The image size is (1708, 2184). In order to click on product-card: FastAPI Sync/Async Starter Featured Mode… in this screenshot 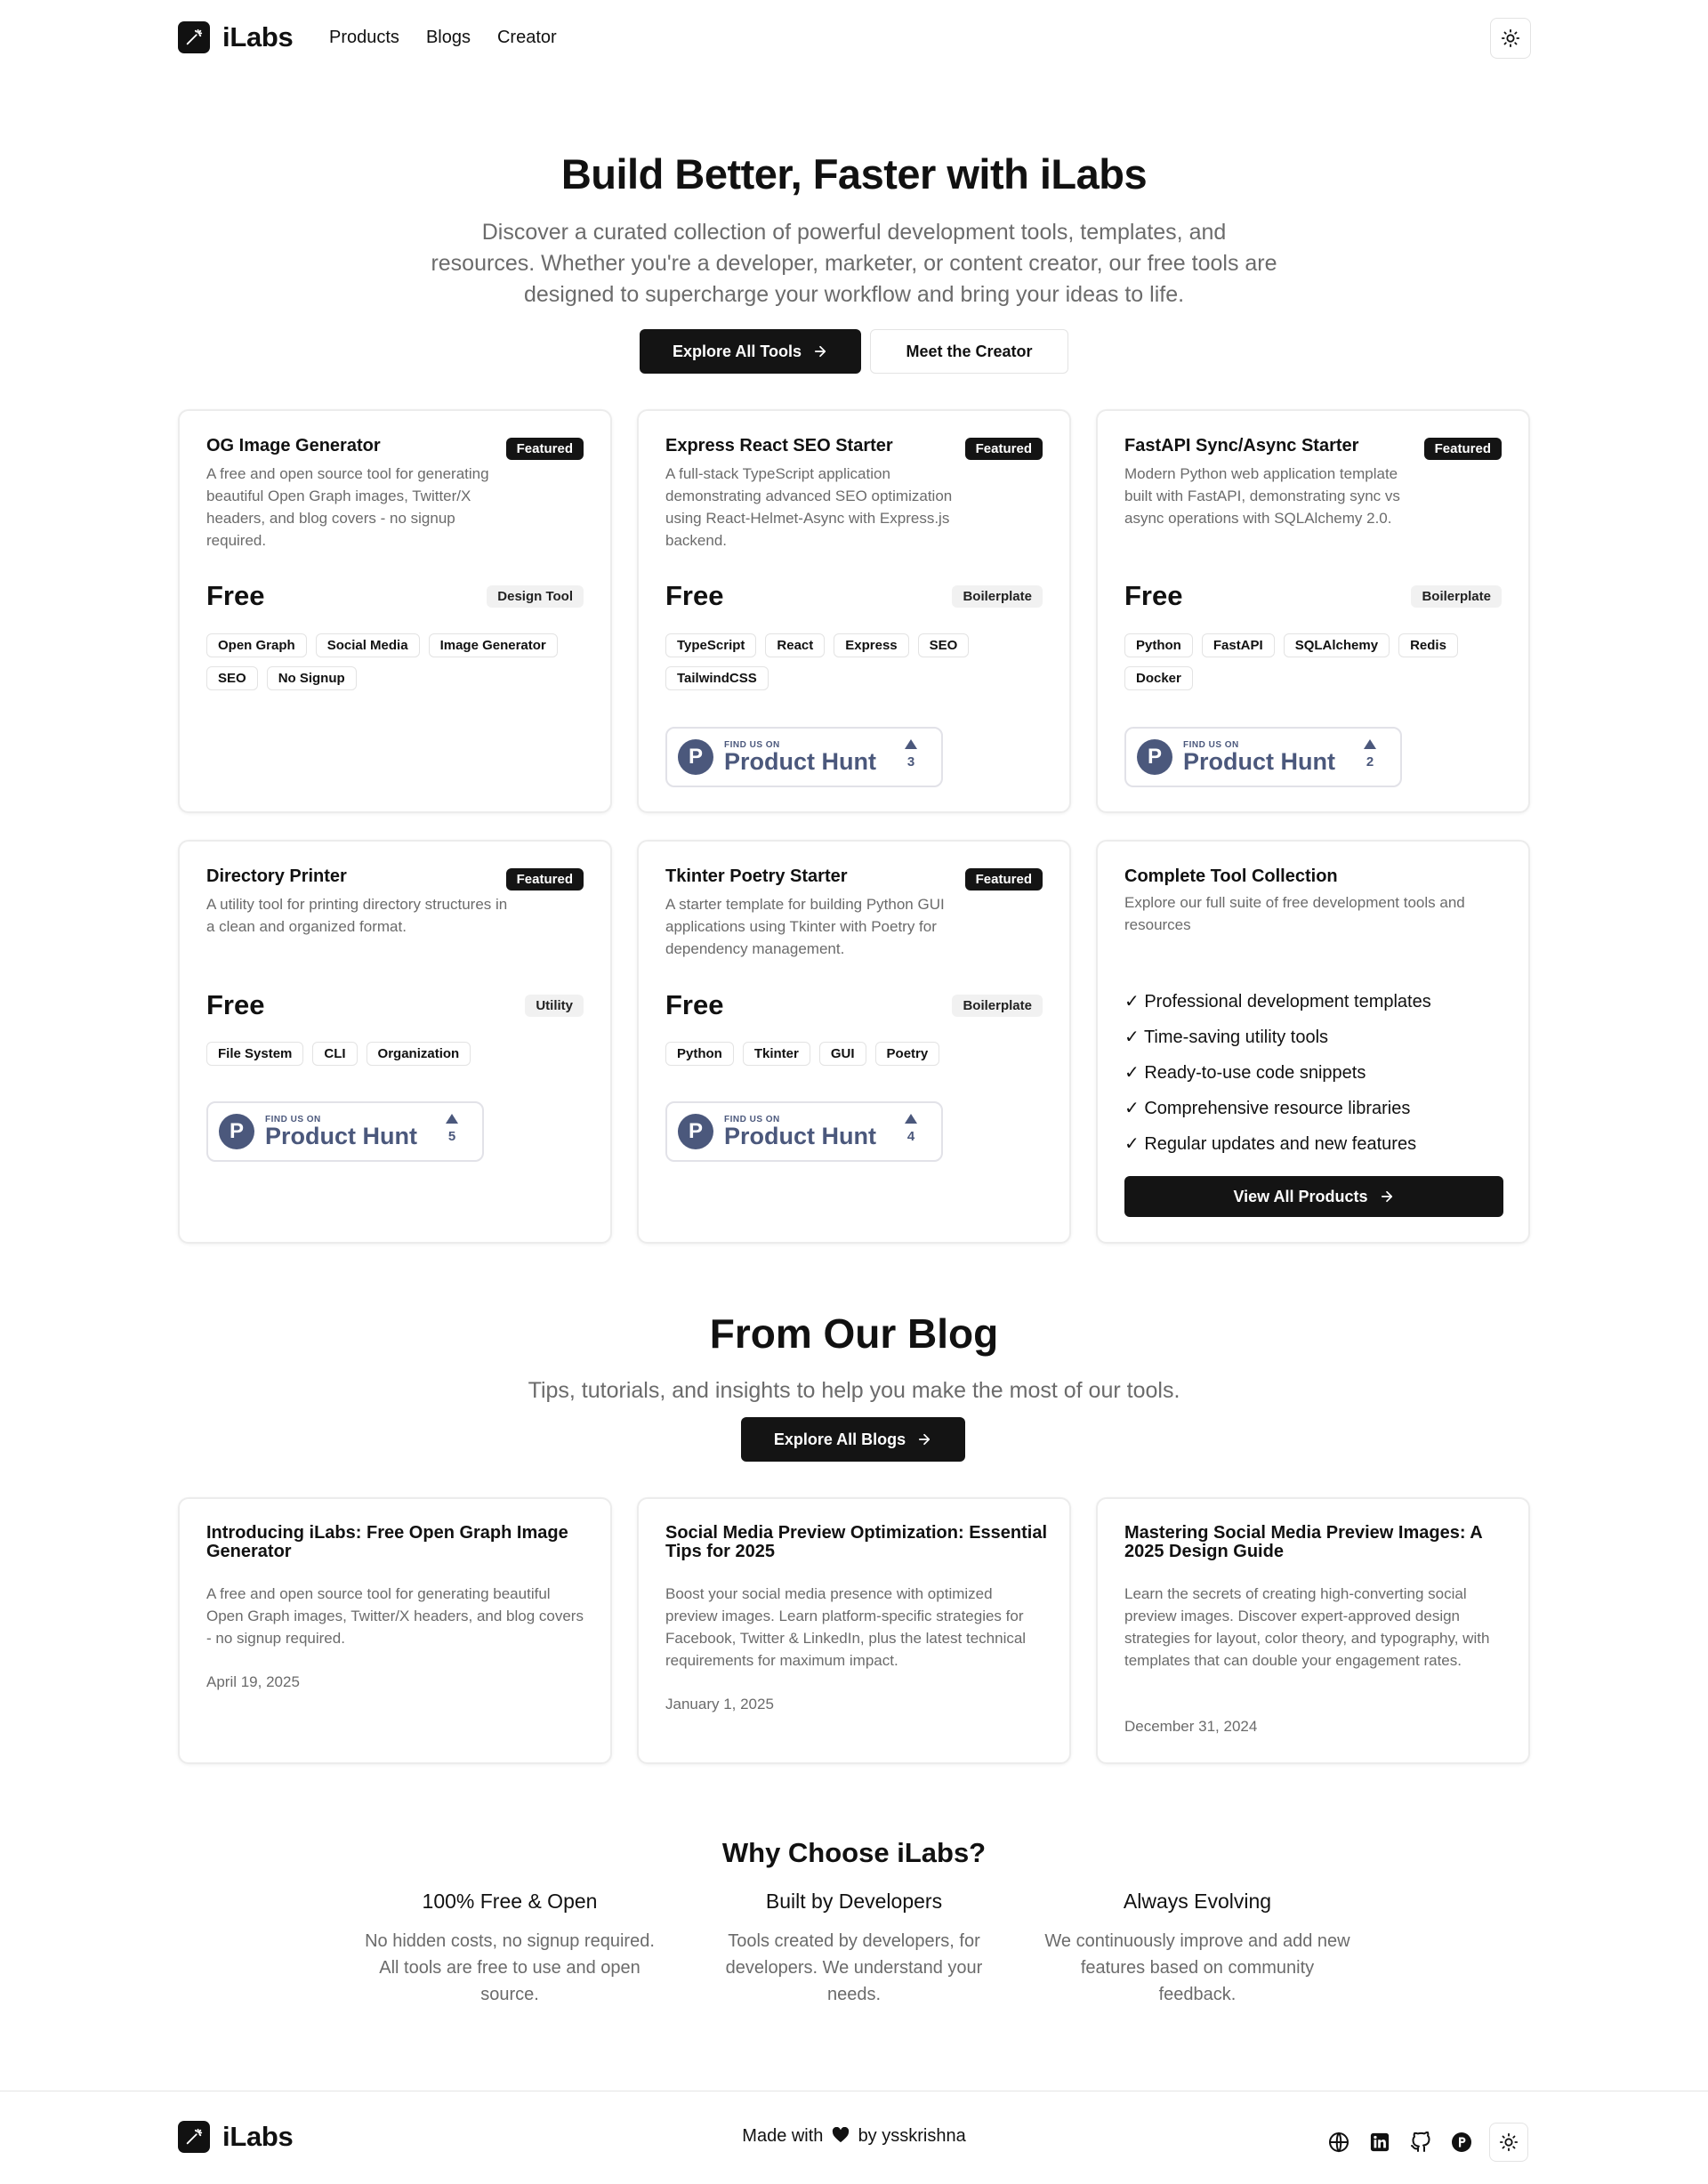, I will do `click(1313, 611)`.